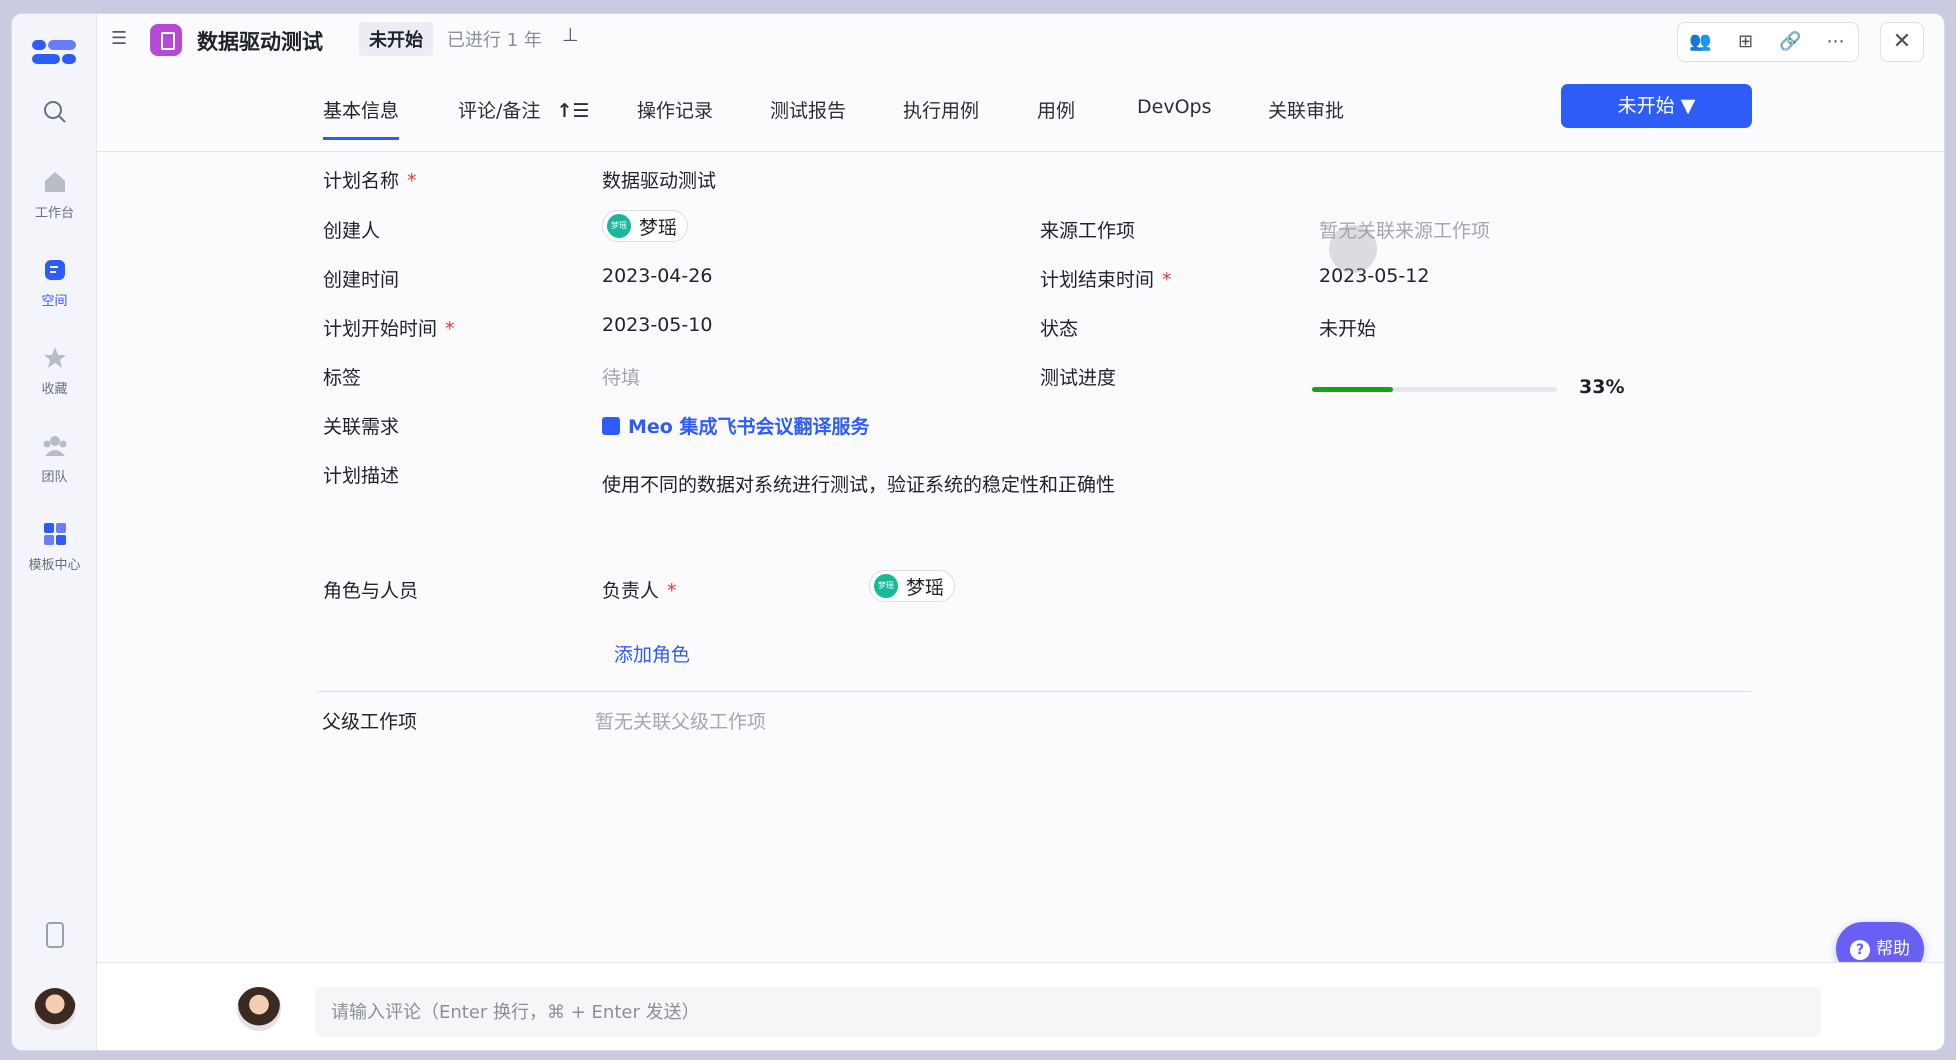  Describe the element at coordinates (858, 483) in the screenshot. I see `description-value: 使用不同的数据对系统进行测试，验证系统的稳定性和正确性` at that location.